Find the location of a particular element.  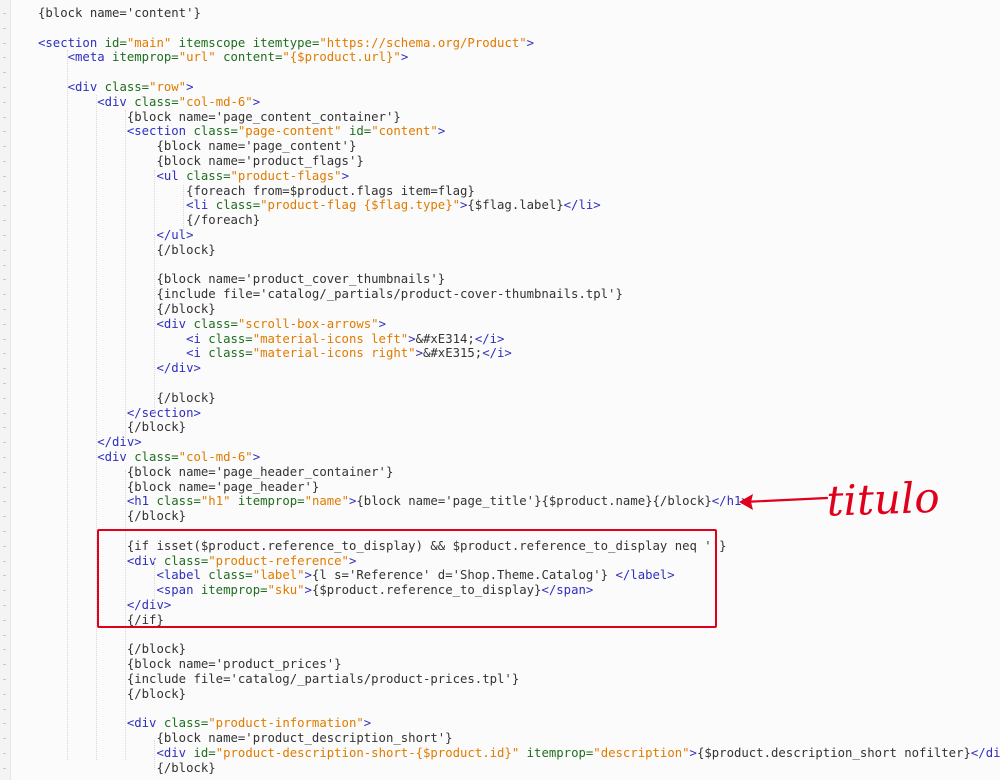

code-token: itemscope itemtype= is located at coordinates (245, 42).